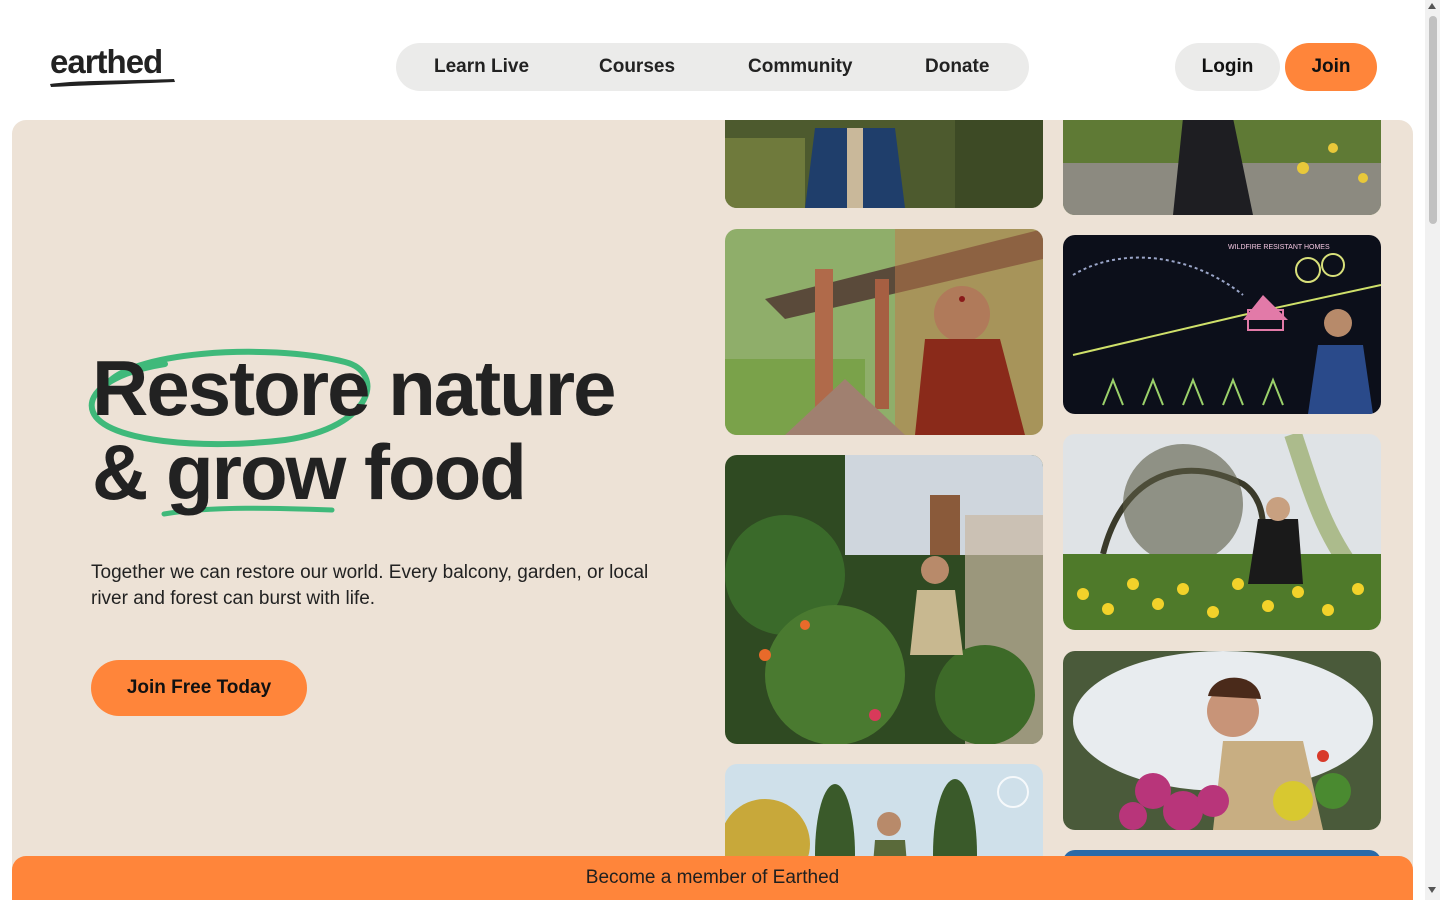 The image size is (1440, 900). What do you see at coordinates (1331, 67) in the screenshot?
I see `join-button: Join` at bounding box center [1331, 67].